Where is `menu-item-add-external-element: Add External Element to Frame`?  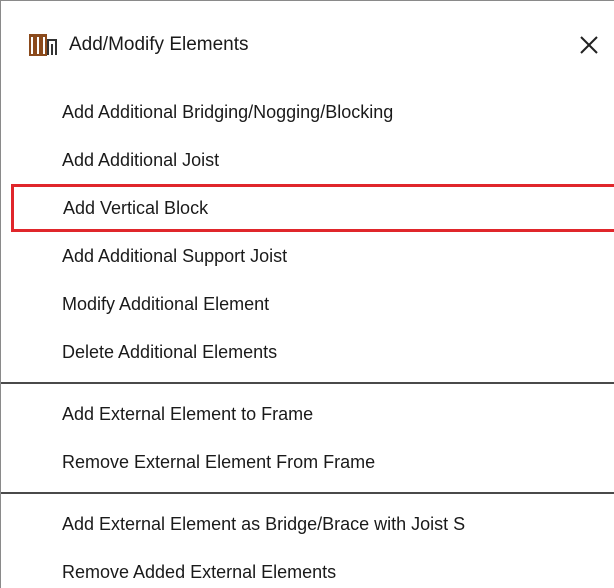 menu-item-add-external-element: Add External Element to Frame is located at coordinates (307, 414).